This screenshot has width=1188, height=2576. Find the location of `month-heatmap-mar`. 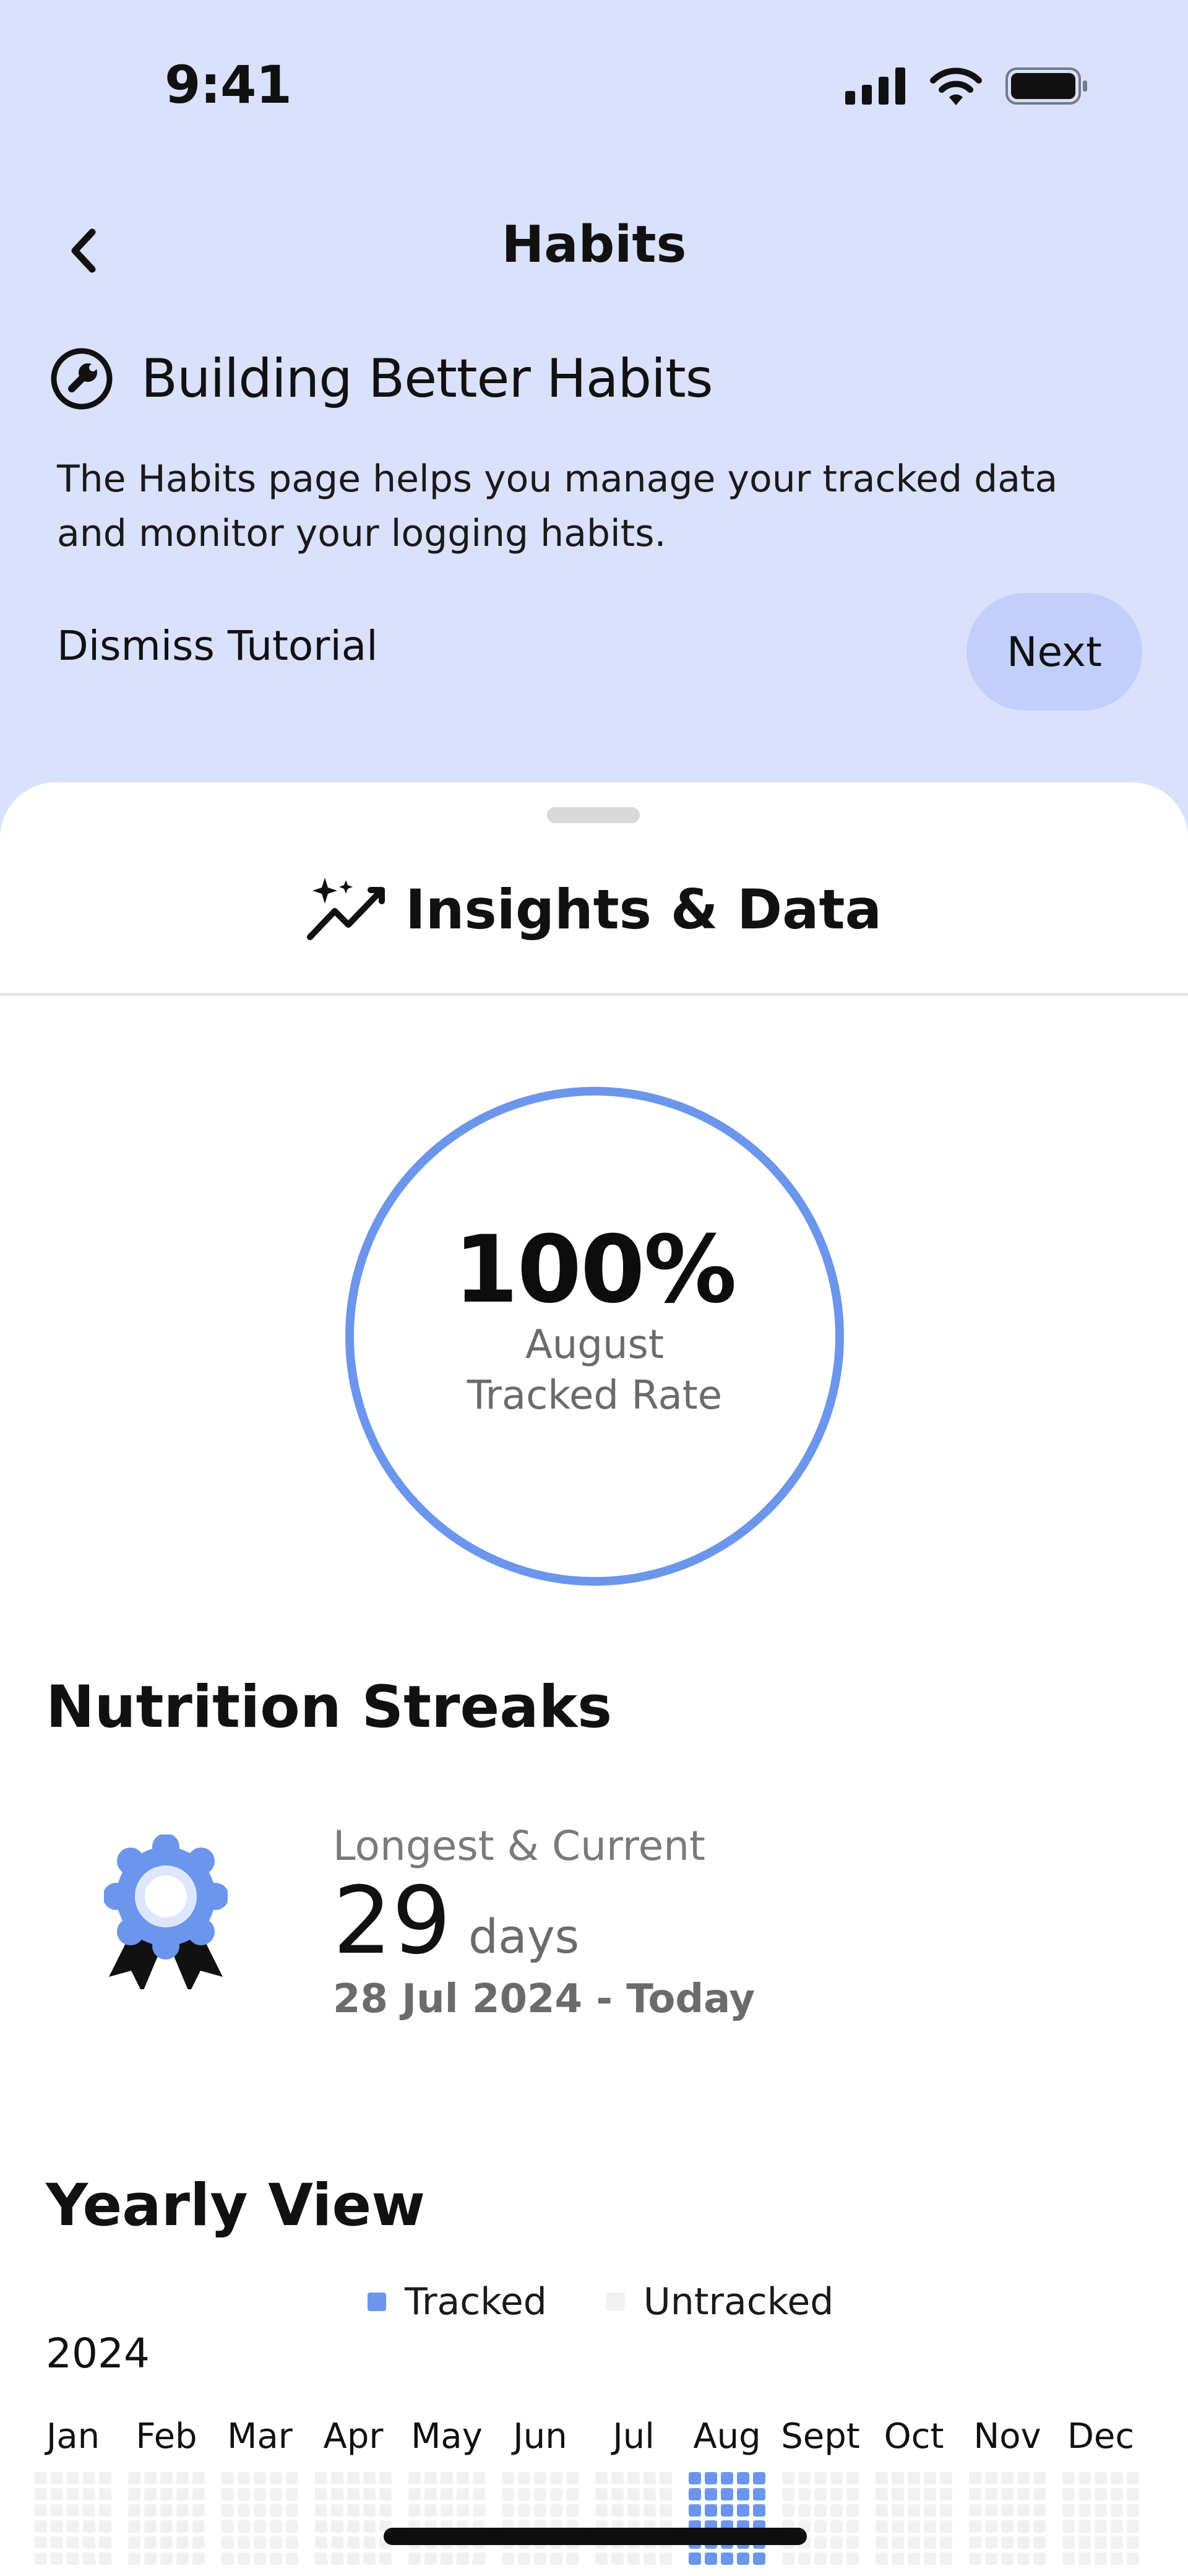

month-heatmap-mar is located at coordinates (260, 2518).